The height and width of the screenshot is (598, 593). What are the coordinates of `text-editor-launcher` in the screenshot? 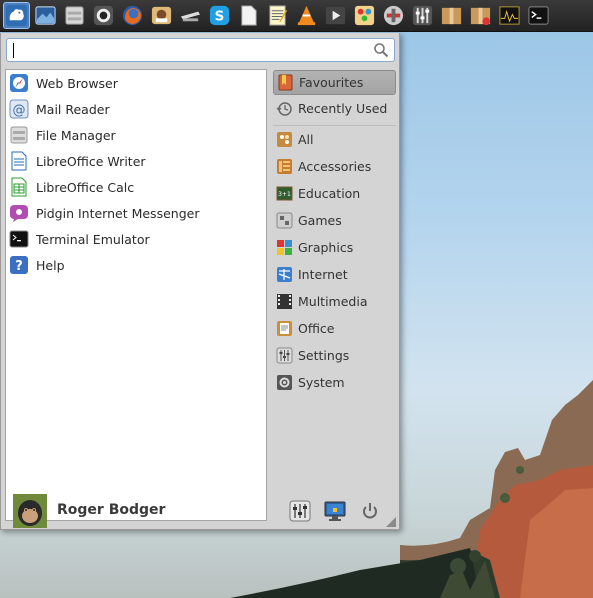 It's located at (277, 15).